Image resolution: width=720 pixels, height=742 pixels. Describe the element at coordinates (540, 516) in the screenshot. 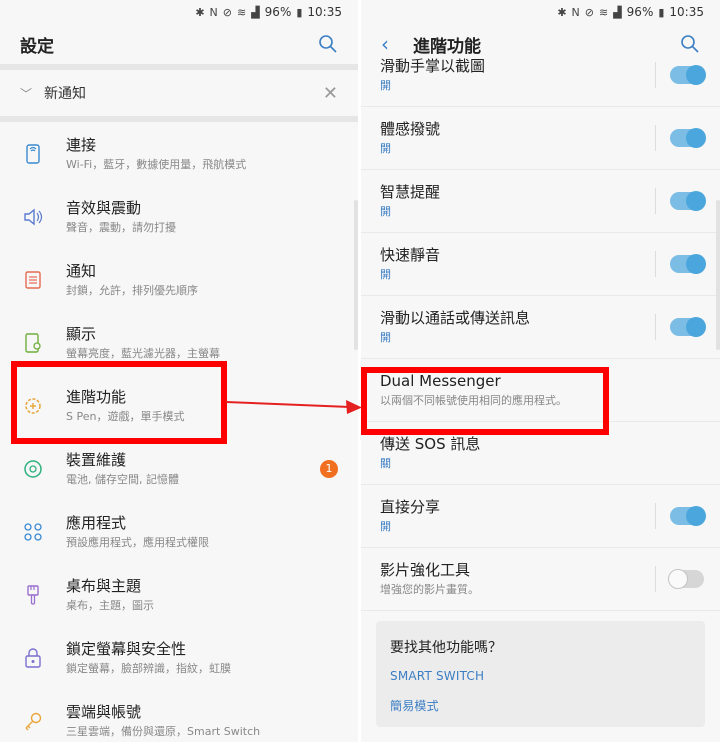

I see `feature-direct-share: 直接分享開` at that location.